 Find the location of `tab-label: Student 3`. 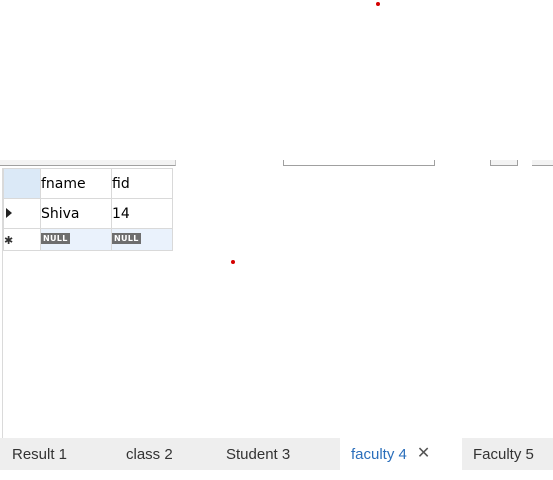

tab-label: Student 3 is located at coordinates (258, 454).